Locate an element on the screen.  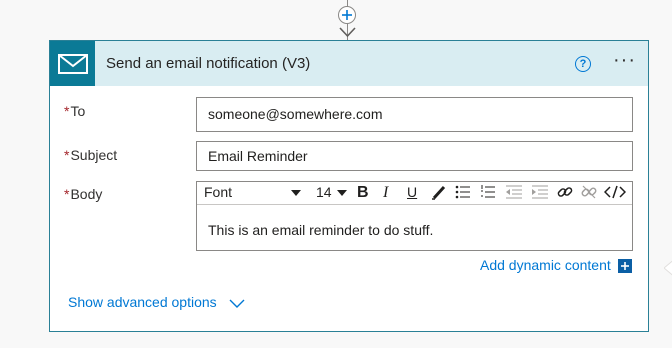
highlight-button is located at coordinates (439, 193).